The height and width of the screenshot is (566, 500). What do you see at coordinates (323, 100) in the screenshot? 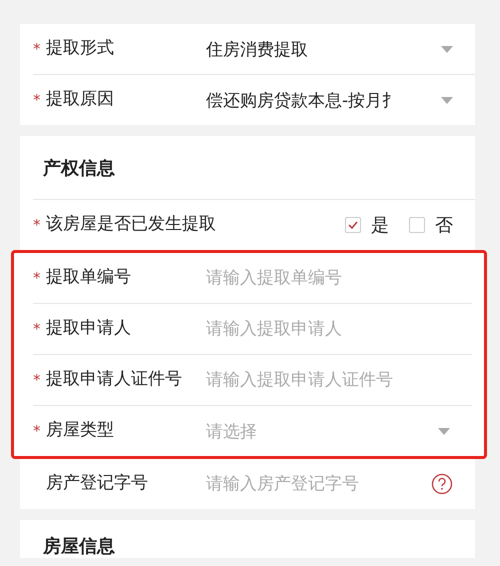
I see `select-value: 偿还购房贷款本息-按月扌` at bounding box center [323, 100].